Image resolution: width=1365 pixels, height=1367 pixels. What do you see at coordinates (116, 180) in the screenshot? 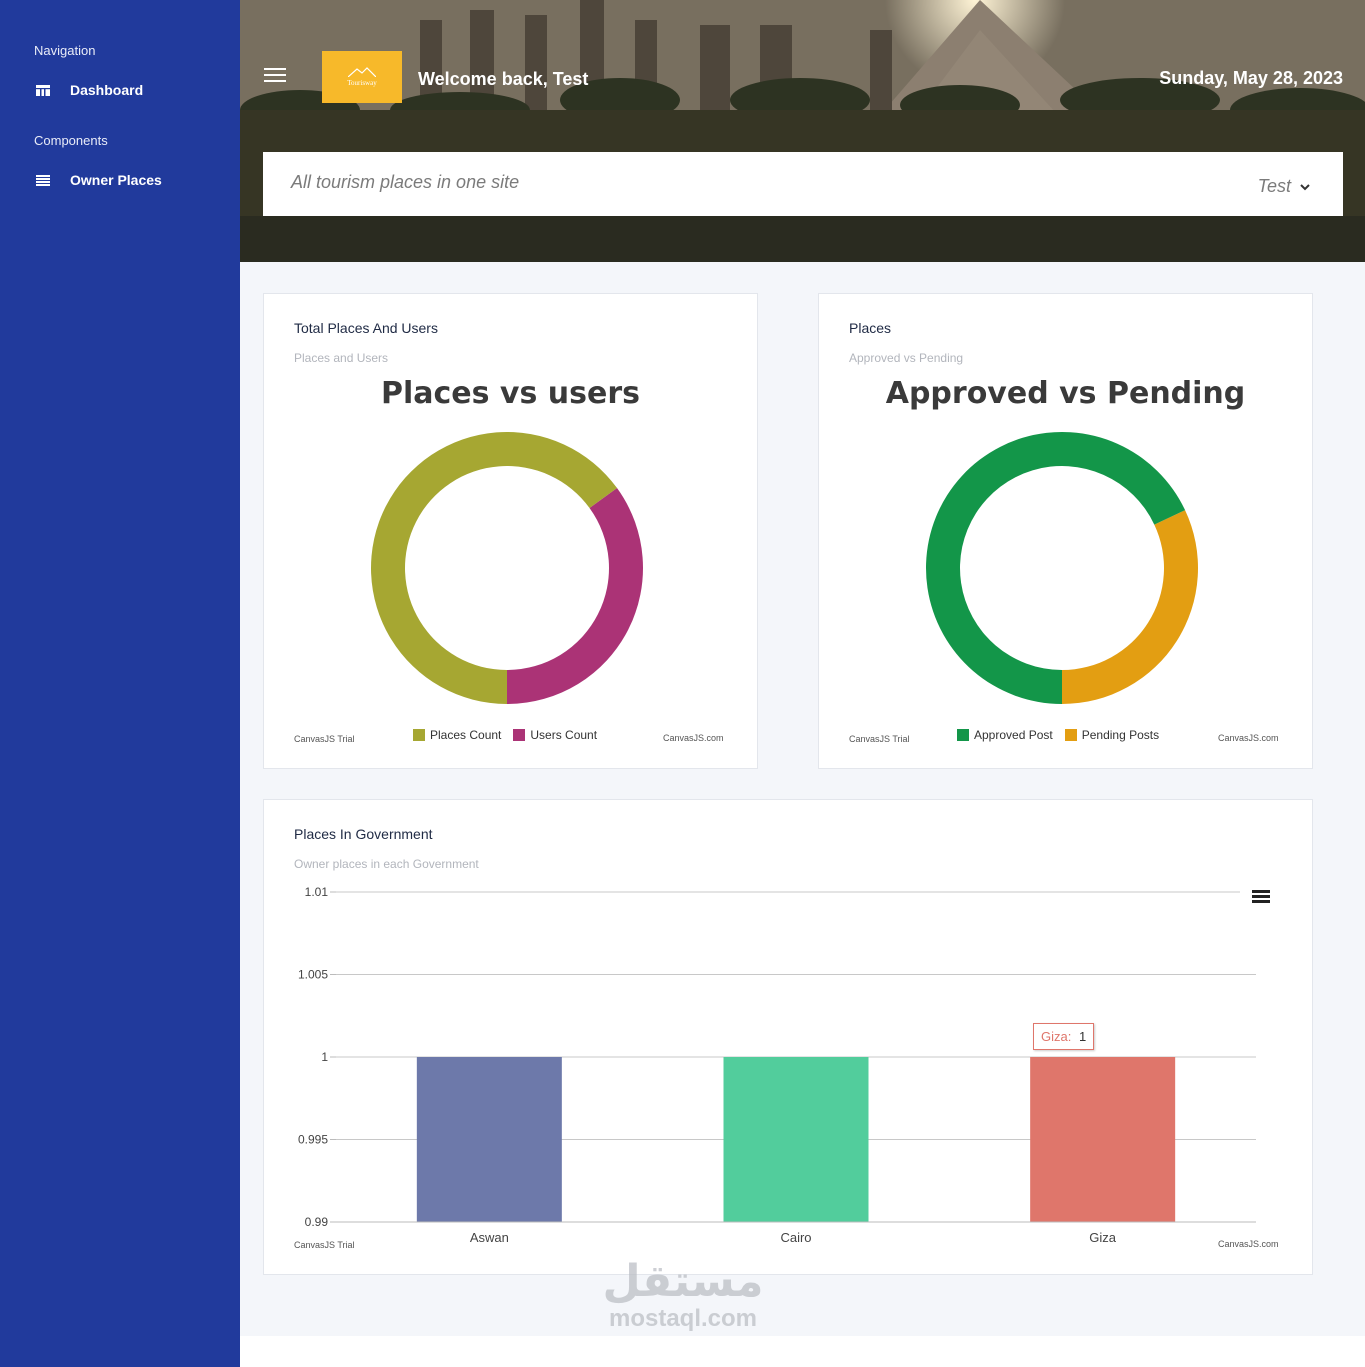
I see `sidebar-item-label: Owner Places` at bounding box center [116, 180].